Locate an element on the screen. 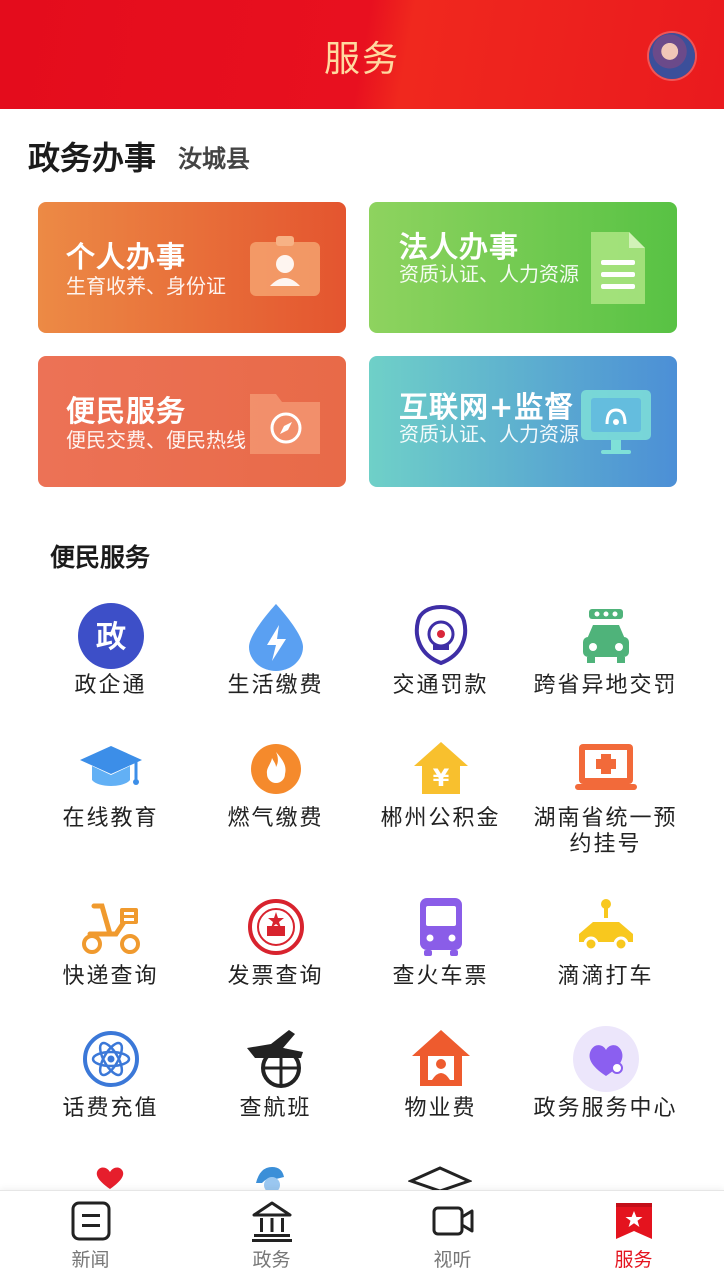 Image resolution: width=724 pixels, height=1288 pixels. airplane-globe-icon is located at coordinates (274, 1059).